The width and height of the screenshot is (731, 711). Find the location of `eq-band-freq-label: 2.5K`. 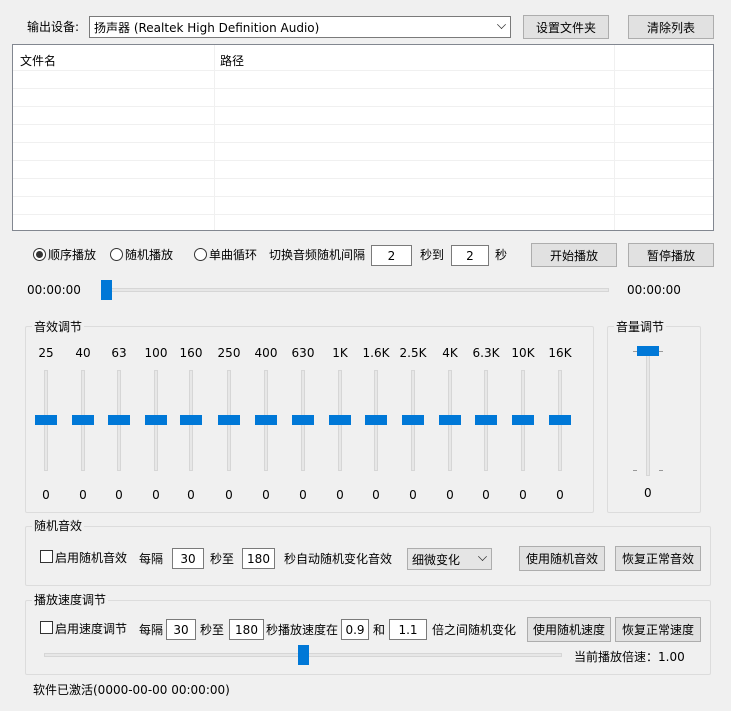

eq-band-freq-label: 2.5K is located at coordinates (413, 353).